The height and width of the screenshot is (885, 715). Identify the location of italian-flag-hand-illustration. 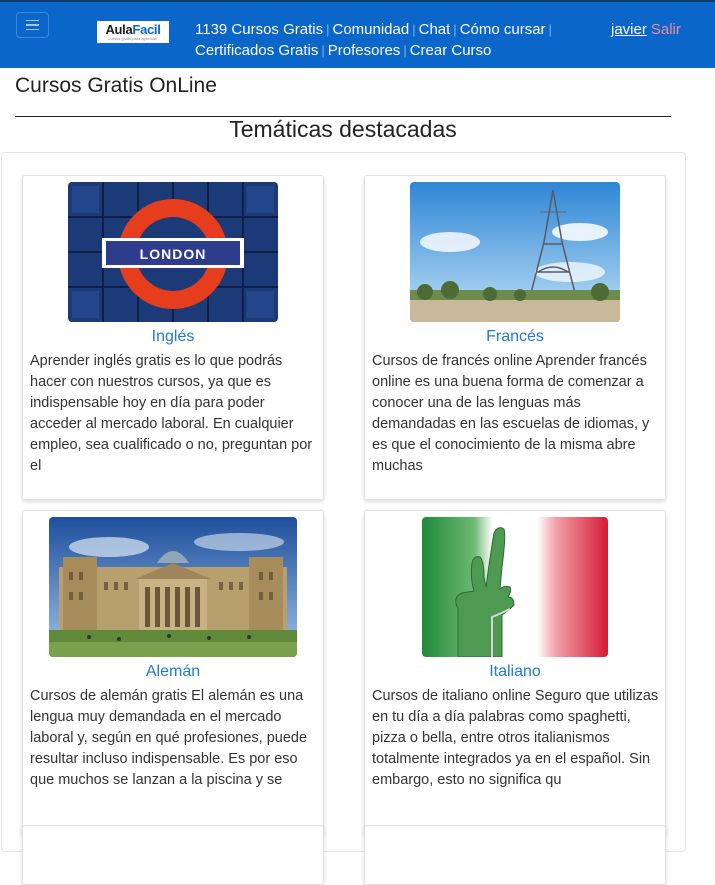
(515, 587).